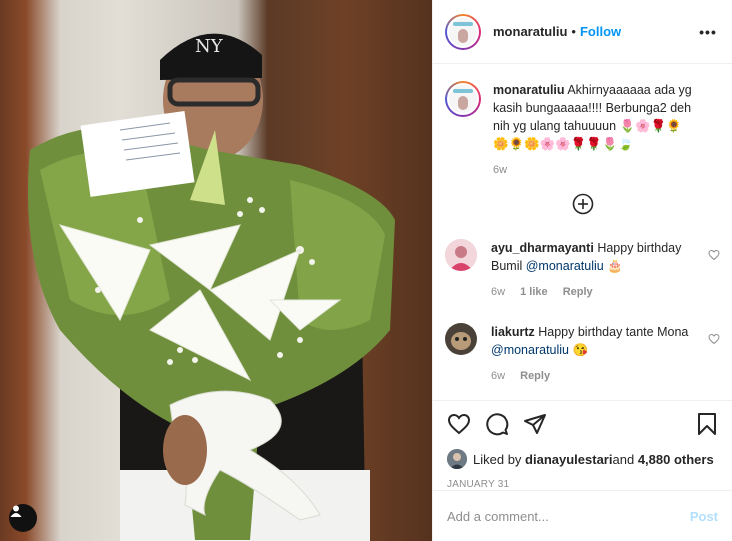  I want to click on likes-summary: Liked by dianayulestari and 4,880 others, so click(582, 459).